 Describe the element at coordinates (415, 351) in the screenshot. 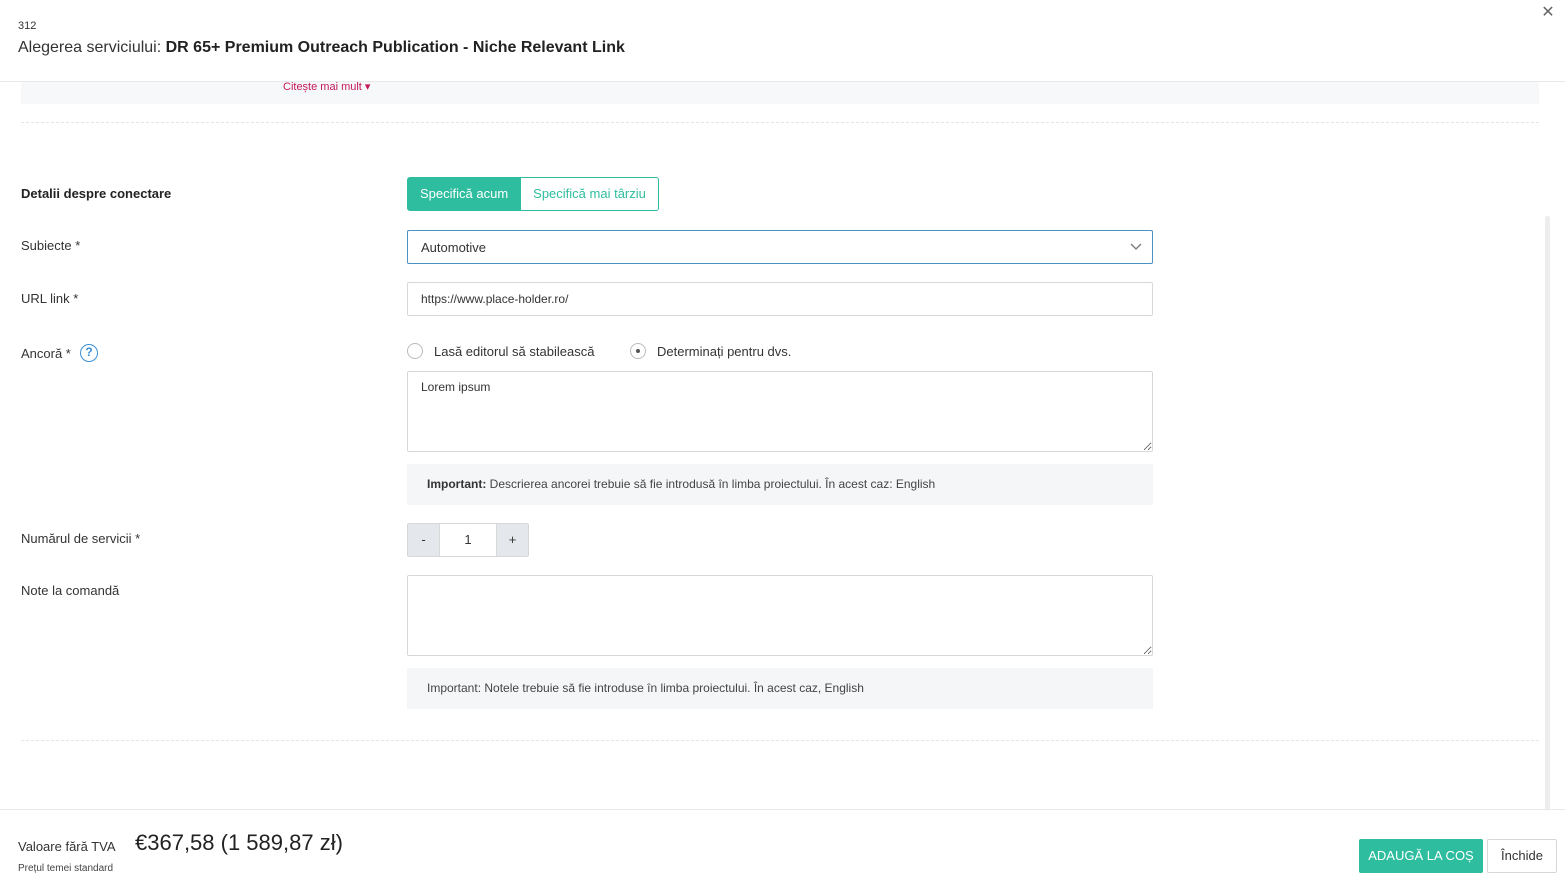

I see `radio-editor-circle` at that location.